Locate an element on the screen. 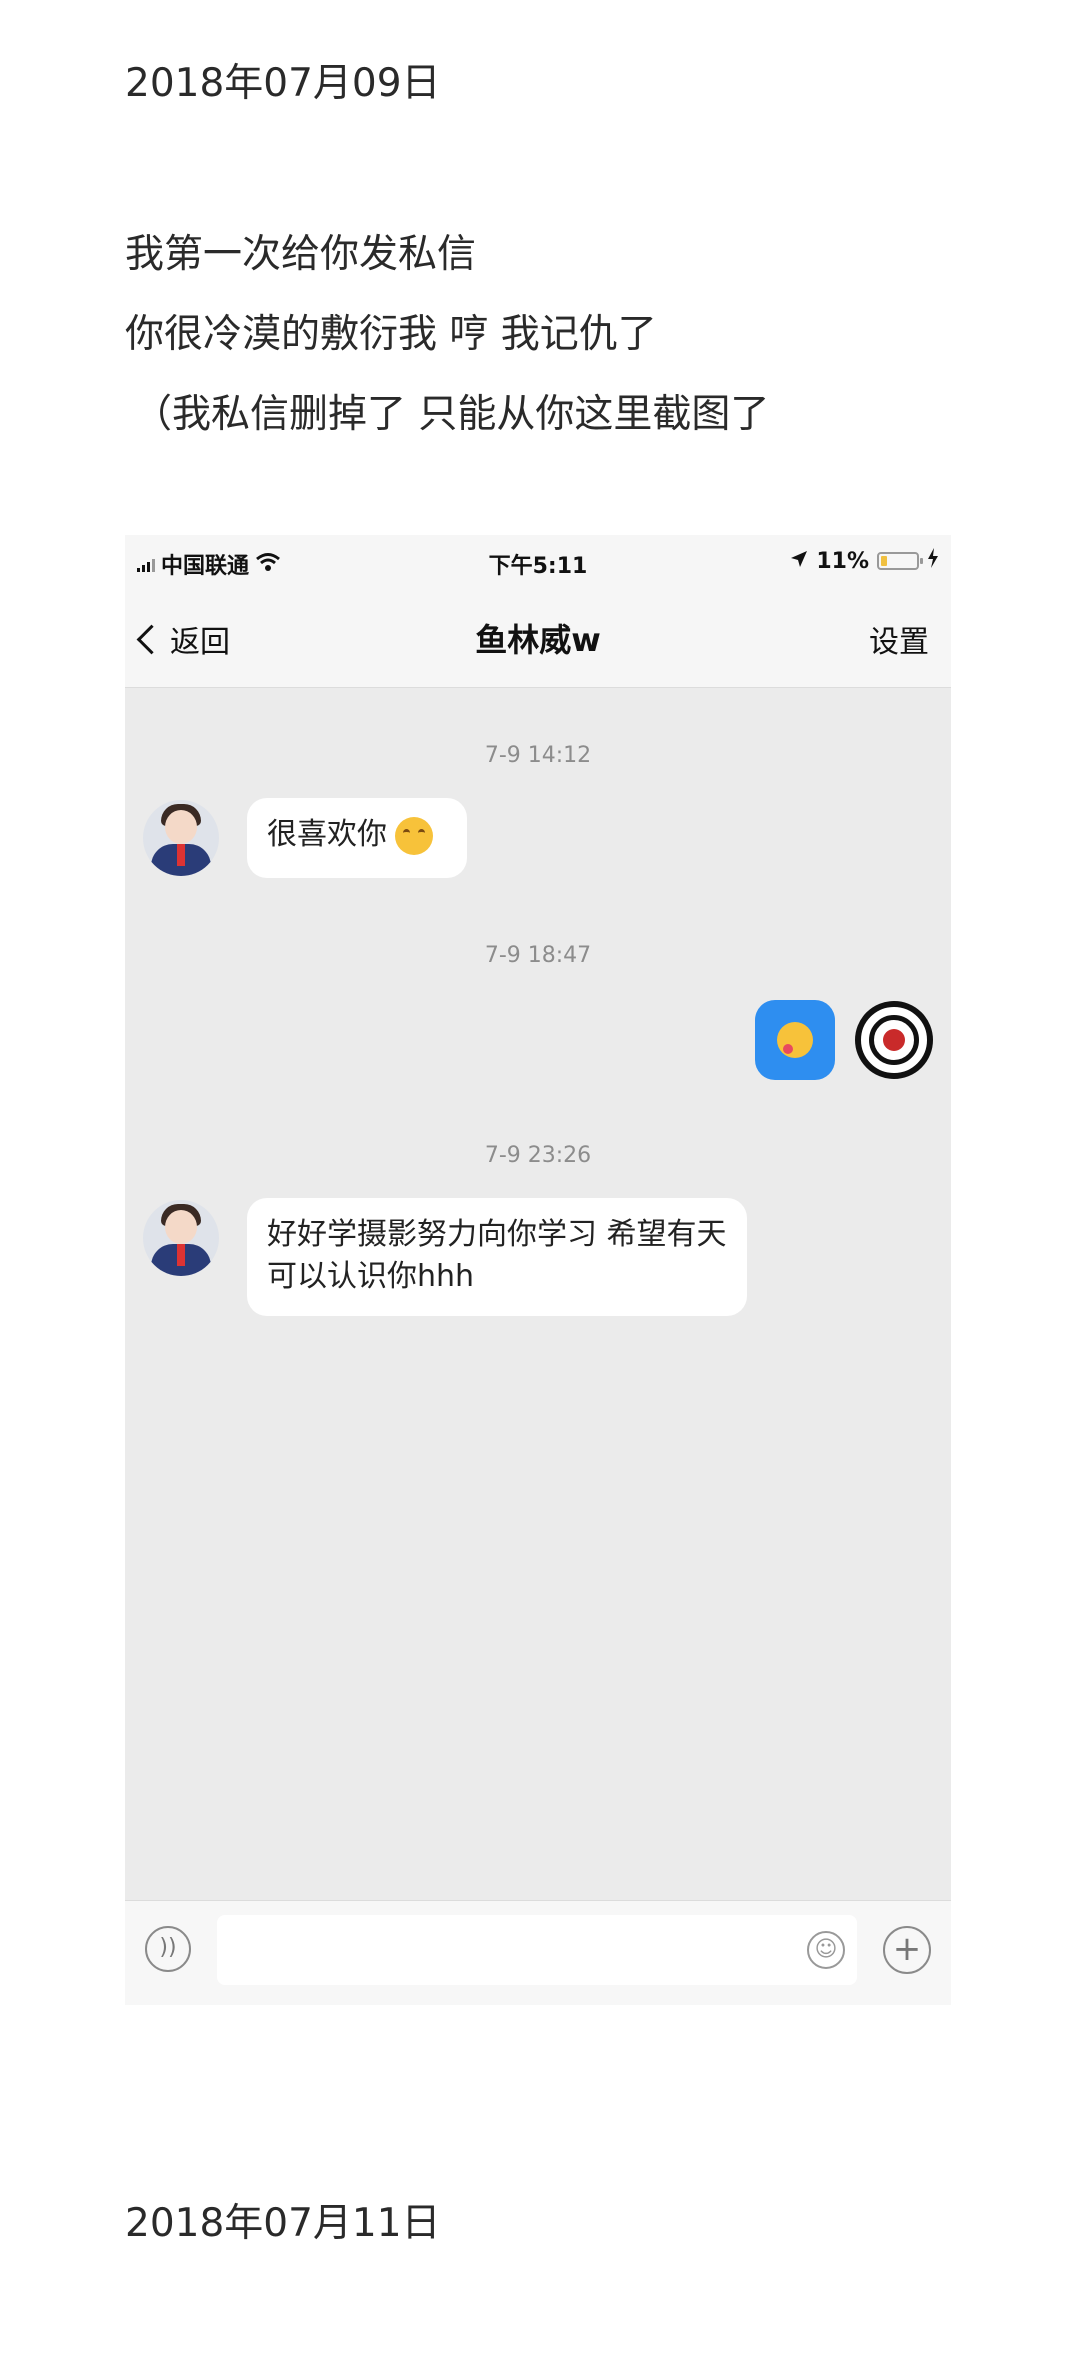 Image resolution: width=1080 pixels, height=2372 pixels. plus-icon: + is located at coordinates (907, 1950).